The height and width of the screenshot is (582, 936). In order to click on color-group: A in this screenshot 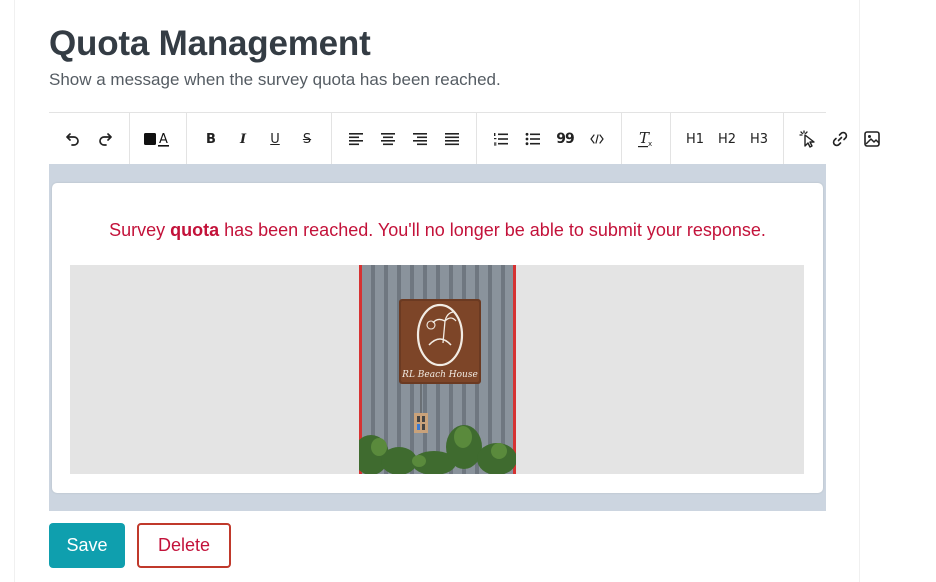, I will do `click(158, 139)`.